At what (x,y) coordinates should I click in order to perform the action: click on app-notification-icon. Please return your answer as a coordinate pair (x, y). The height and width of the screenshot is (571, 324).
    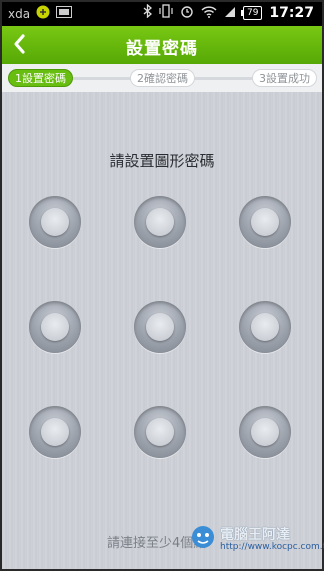
    Looking at the image, I should click on (43, 13).